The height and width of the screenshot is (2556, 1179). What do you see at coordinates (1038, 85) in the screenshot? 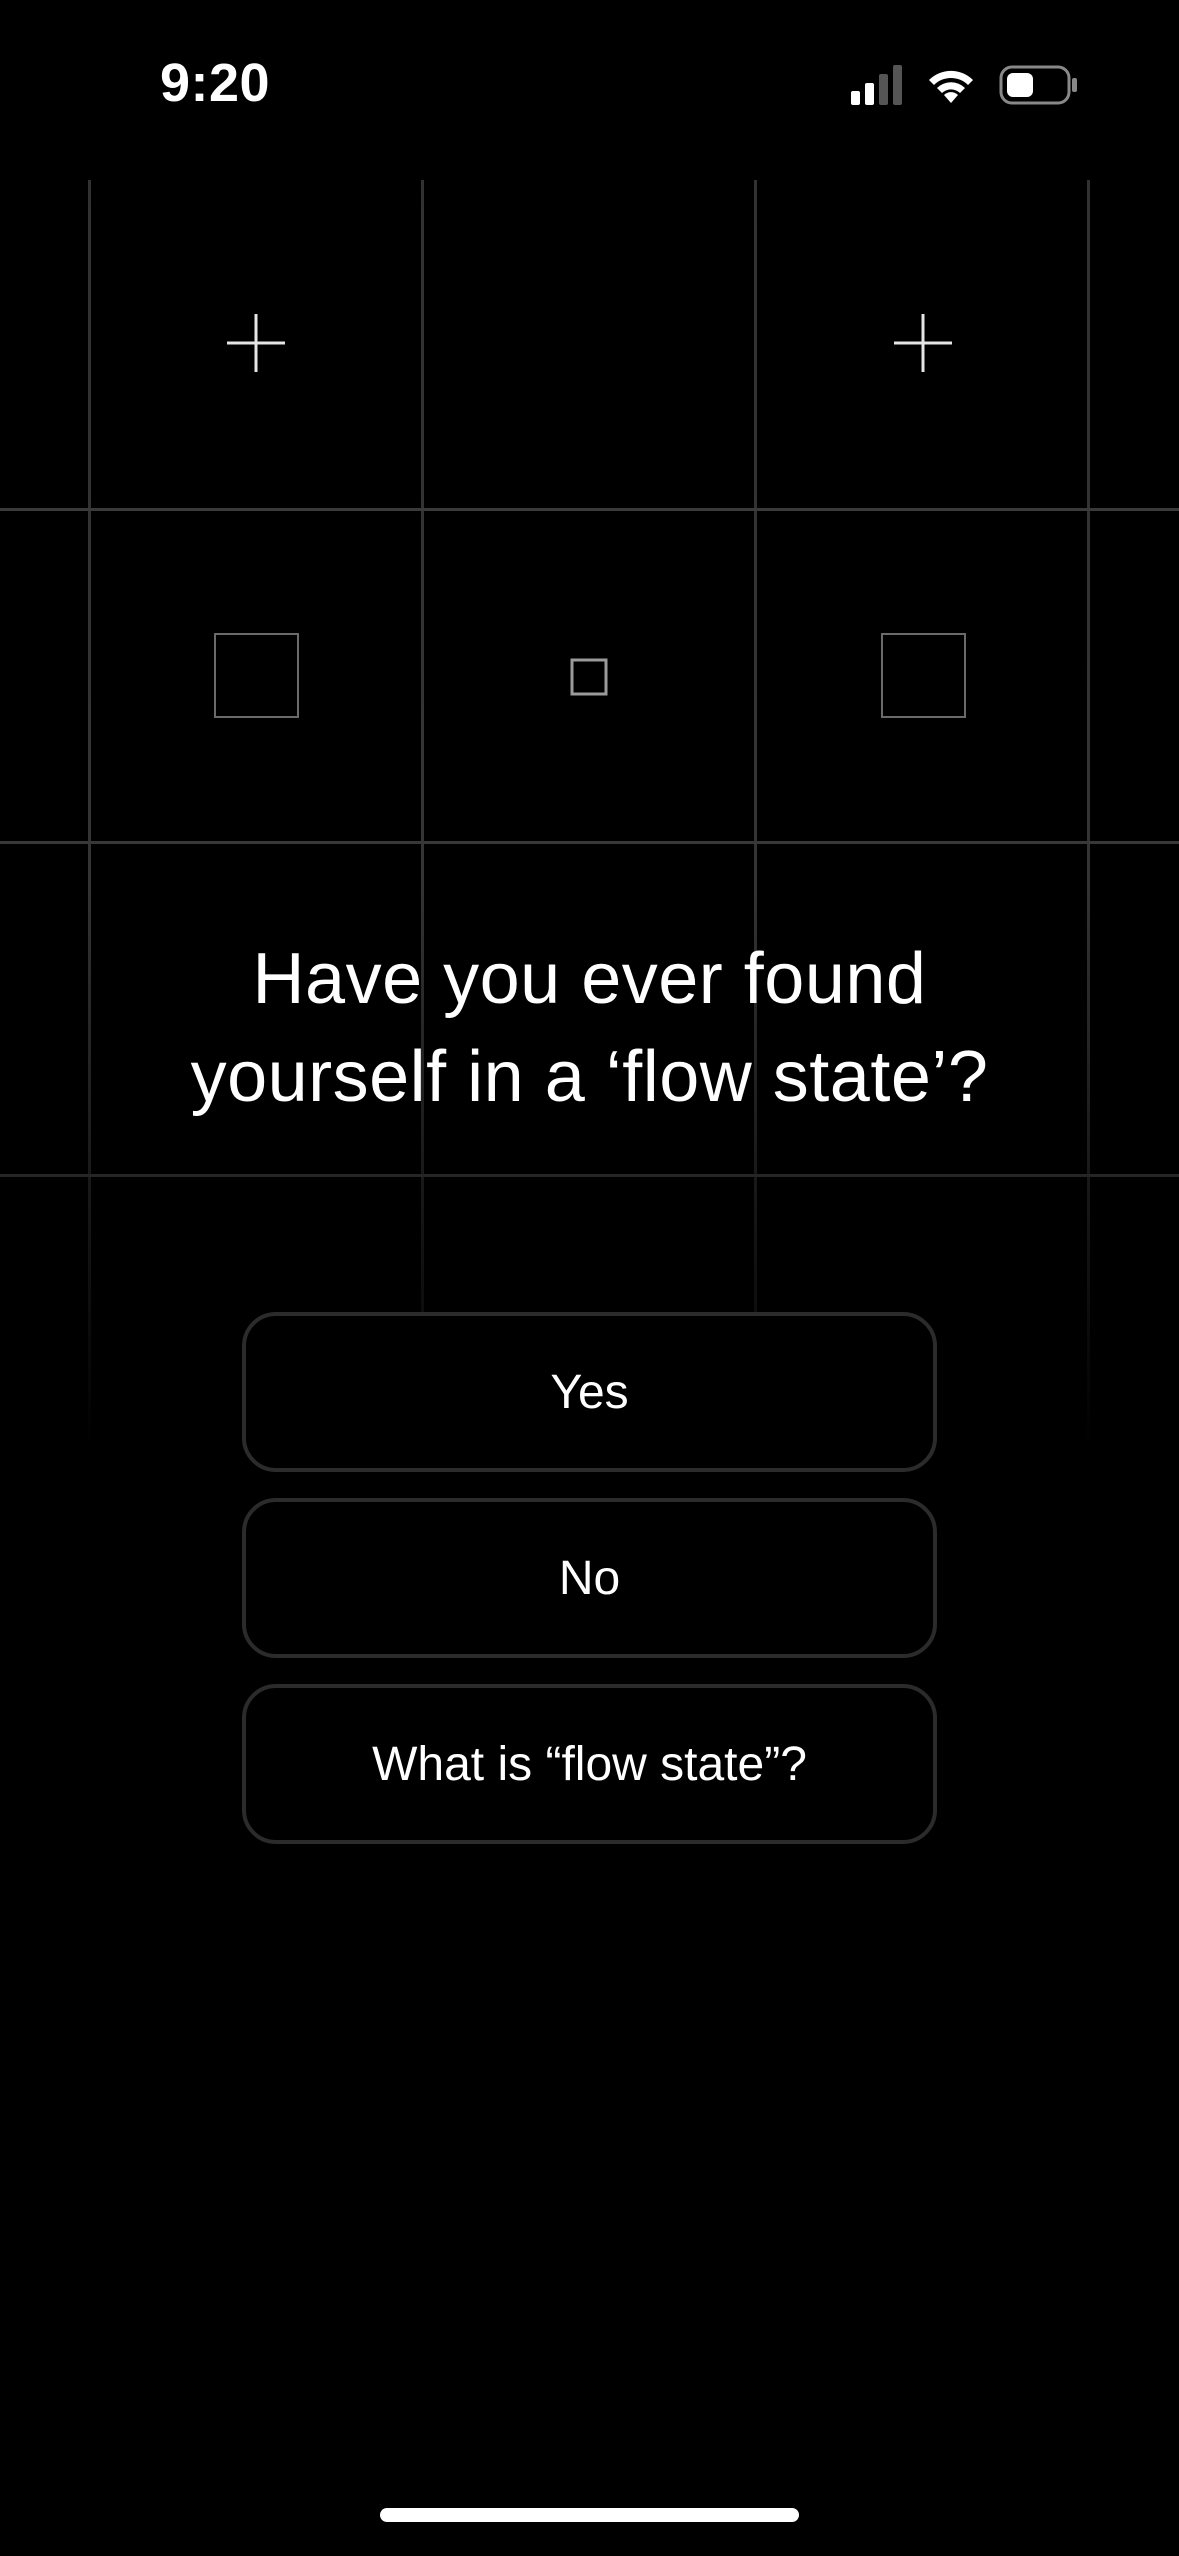
I see `battery-icon` at bounding box center [1038, 85].